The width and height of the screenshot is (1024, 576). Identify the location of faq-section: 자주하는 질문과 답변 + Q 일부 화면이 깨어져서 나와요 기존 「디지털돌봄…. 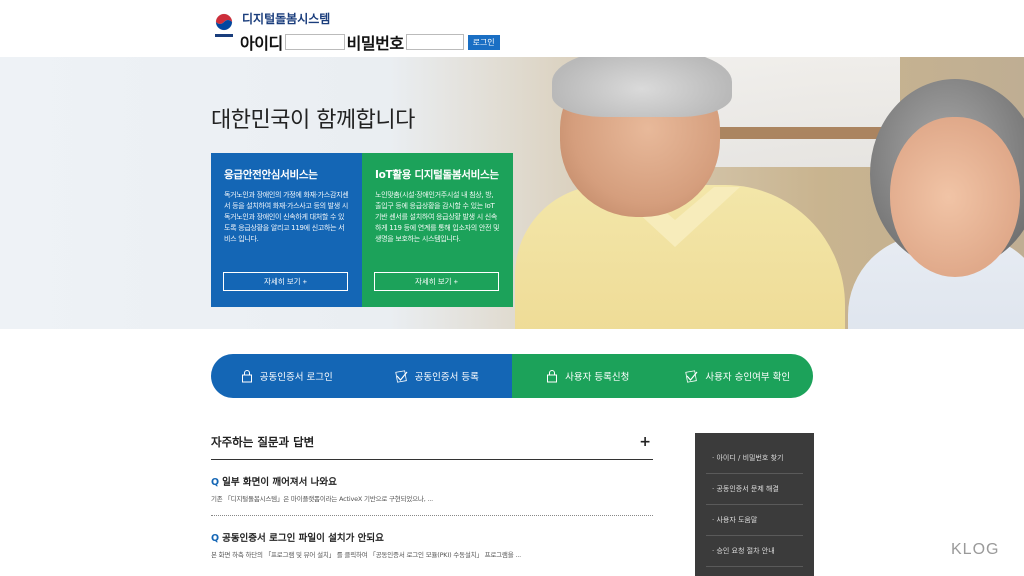
(432, 497).